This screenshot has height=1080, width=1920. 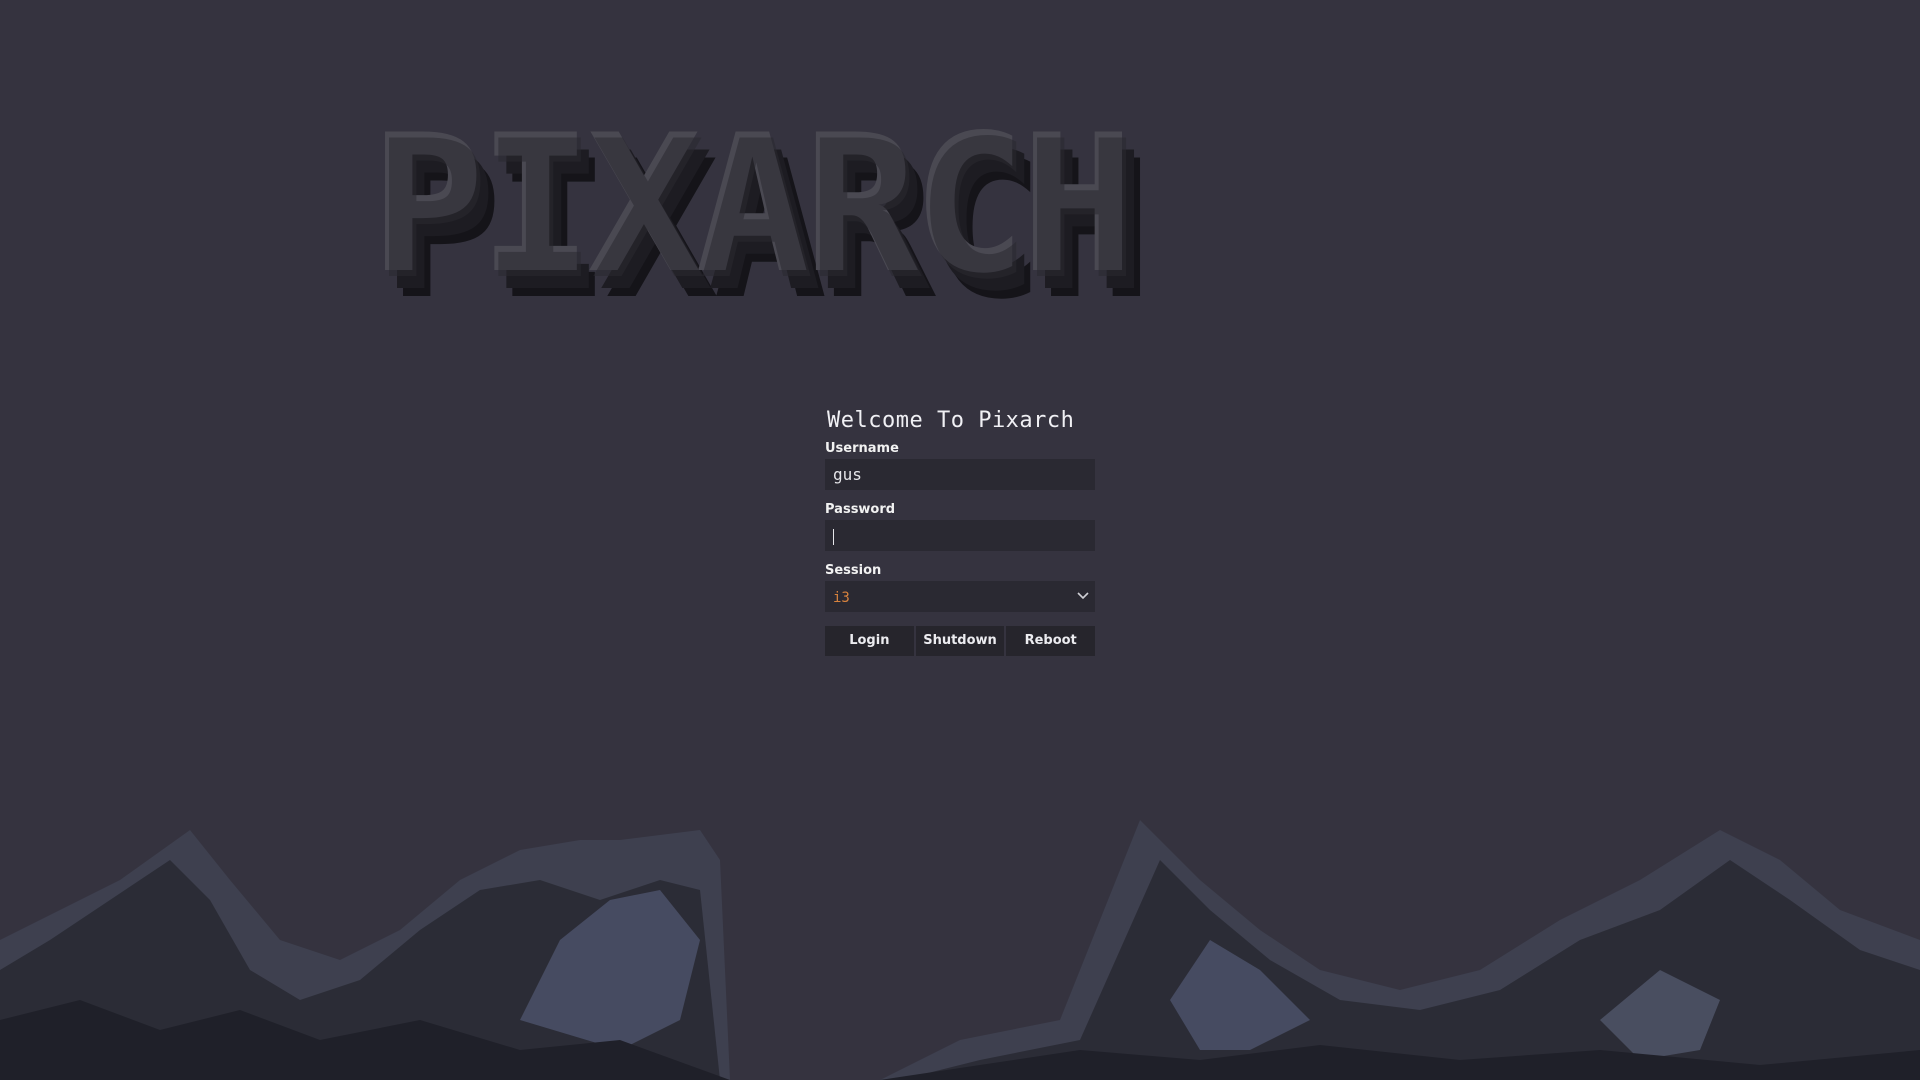 I want to click on username-value: gus, so click(x=847, y=474).